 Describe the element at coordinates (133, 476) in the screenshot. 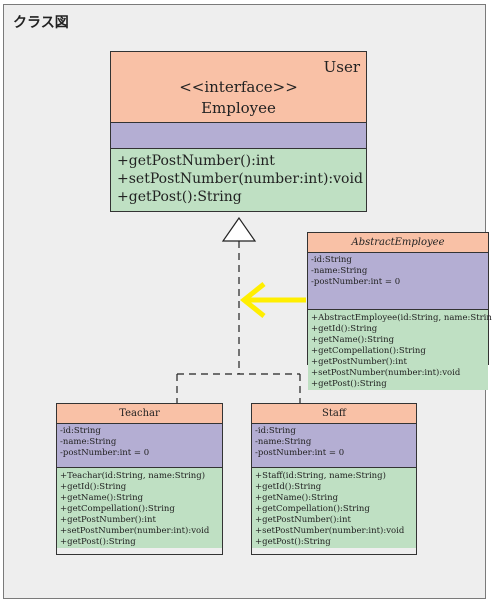

I see `operation: +Teachar(id:String, name:String)` at that location.